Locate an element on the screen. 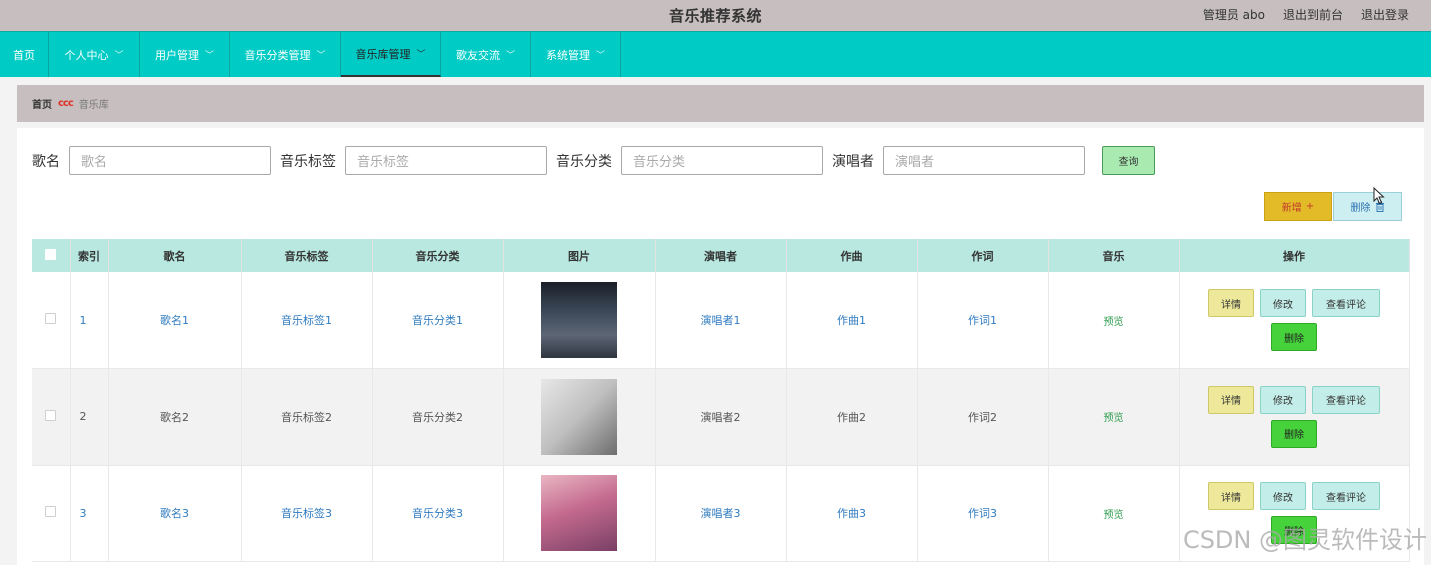  row-music-tag: 音乐标签1 is located at coordinates (307, 320).